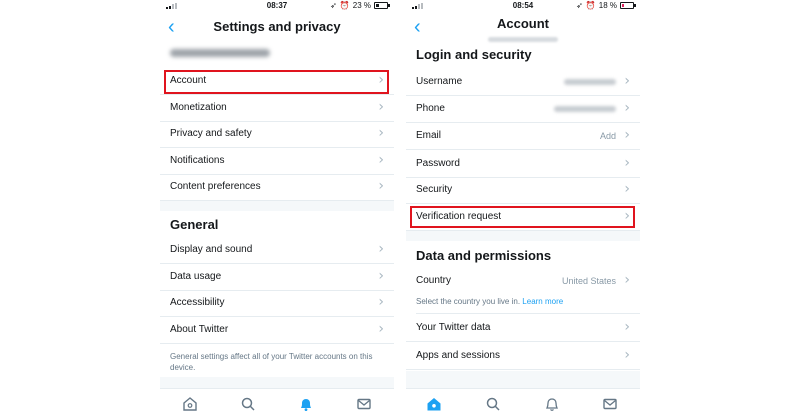  I want to click on account-row-username: Username ›, so click(523, 82).